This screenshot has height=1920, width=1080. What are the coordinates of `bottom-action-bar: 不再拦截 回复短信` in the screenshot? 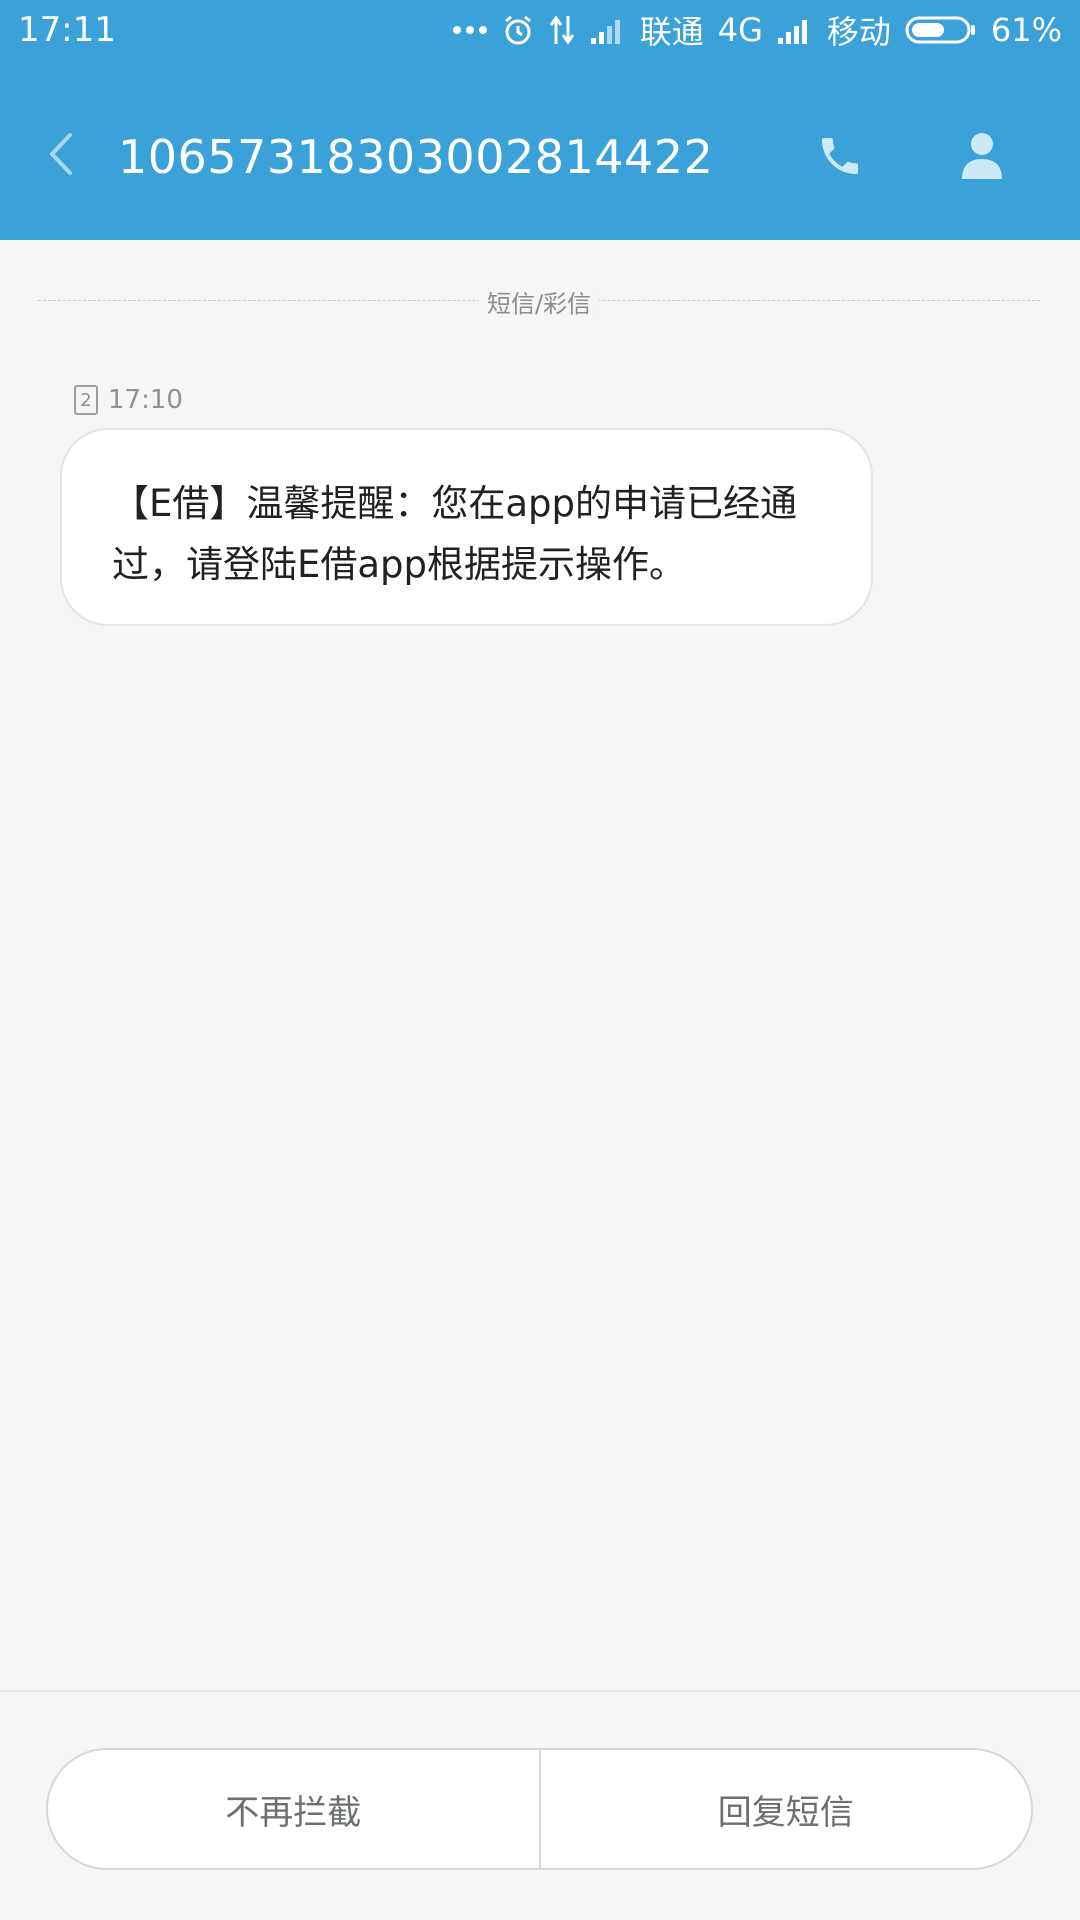 It's located at (539, 1809).